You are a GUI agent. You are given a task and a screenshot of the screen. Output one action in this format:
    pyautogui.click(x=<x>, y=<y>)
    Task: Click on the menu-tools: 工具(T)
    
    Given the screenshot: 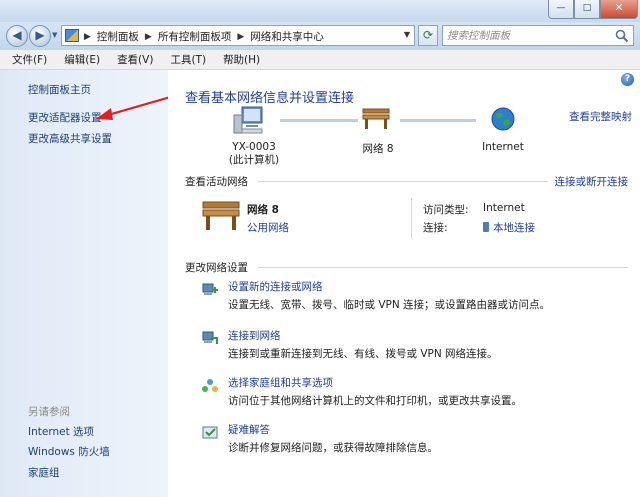 What is the action you would take?
    pyautogui.click(x=188, y=59)
    